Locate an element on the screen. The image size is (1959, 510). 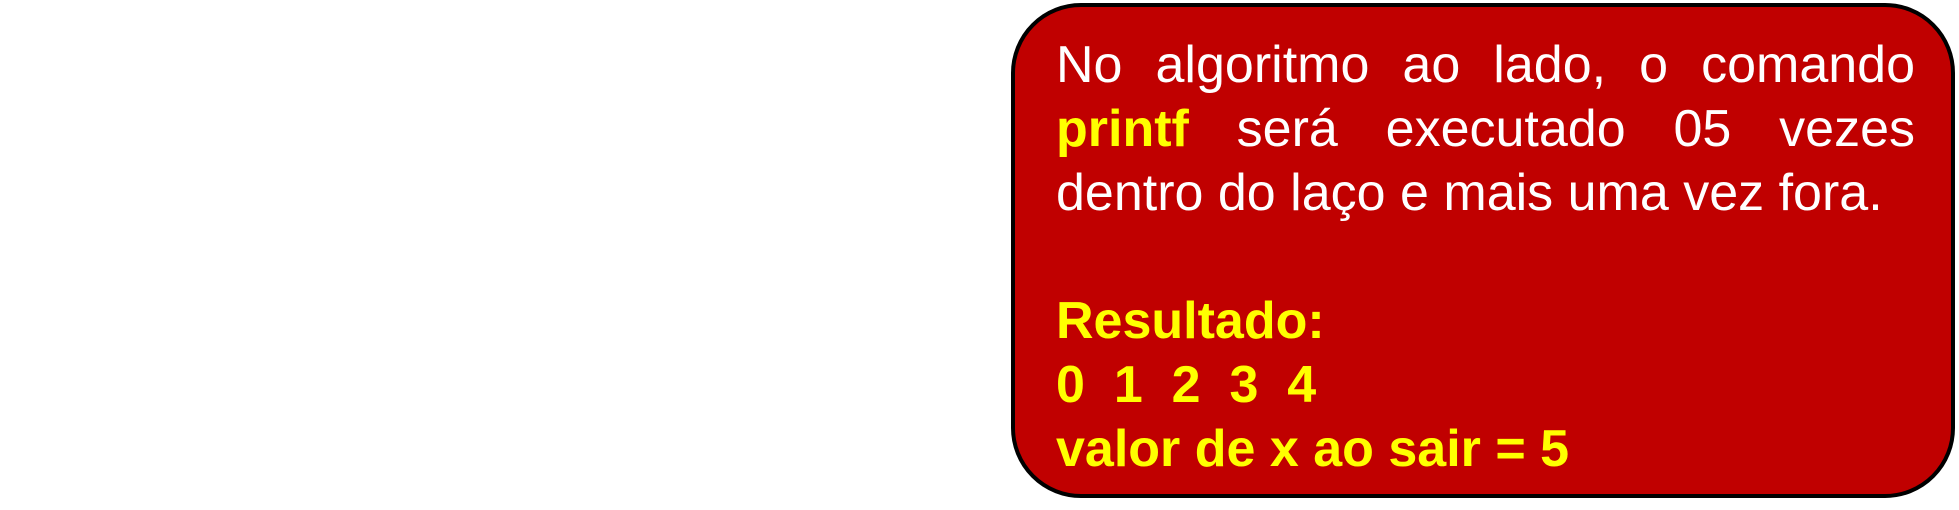
printf-keyword: printf is located at coordinates (1122, 129).